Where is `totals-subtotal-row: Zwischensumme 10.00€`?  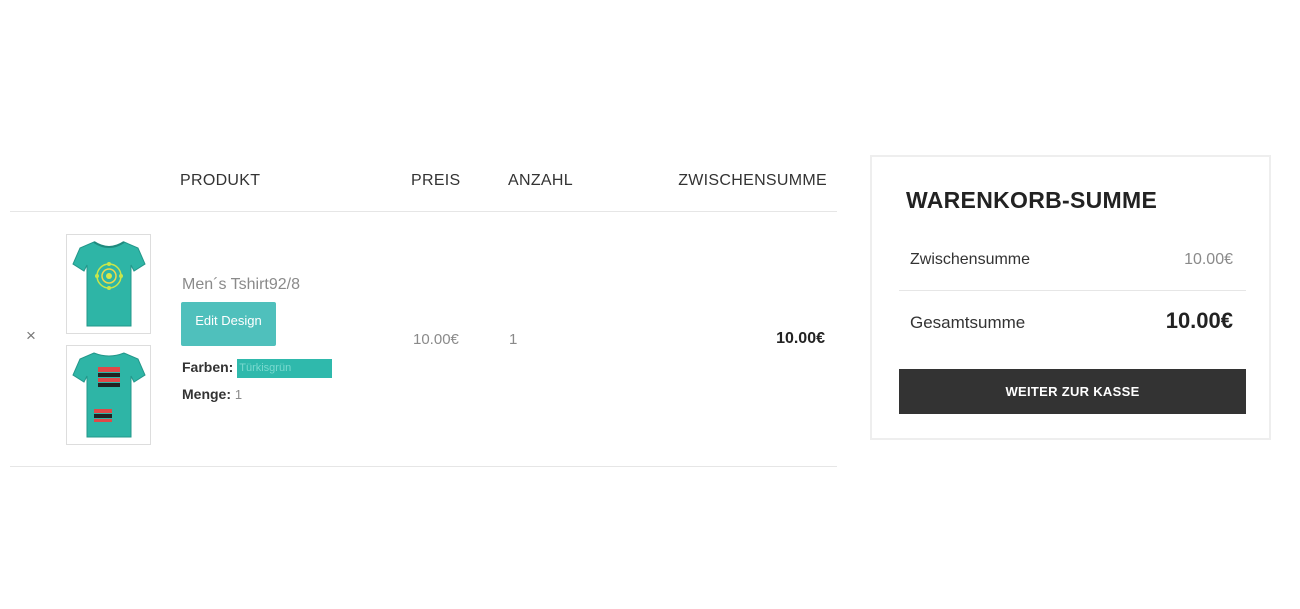 totals-subtotal-row: Zwischensumme 10.00€ is located at coordinates (1072, 260).